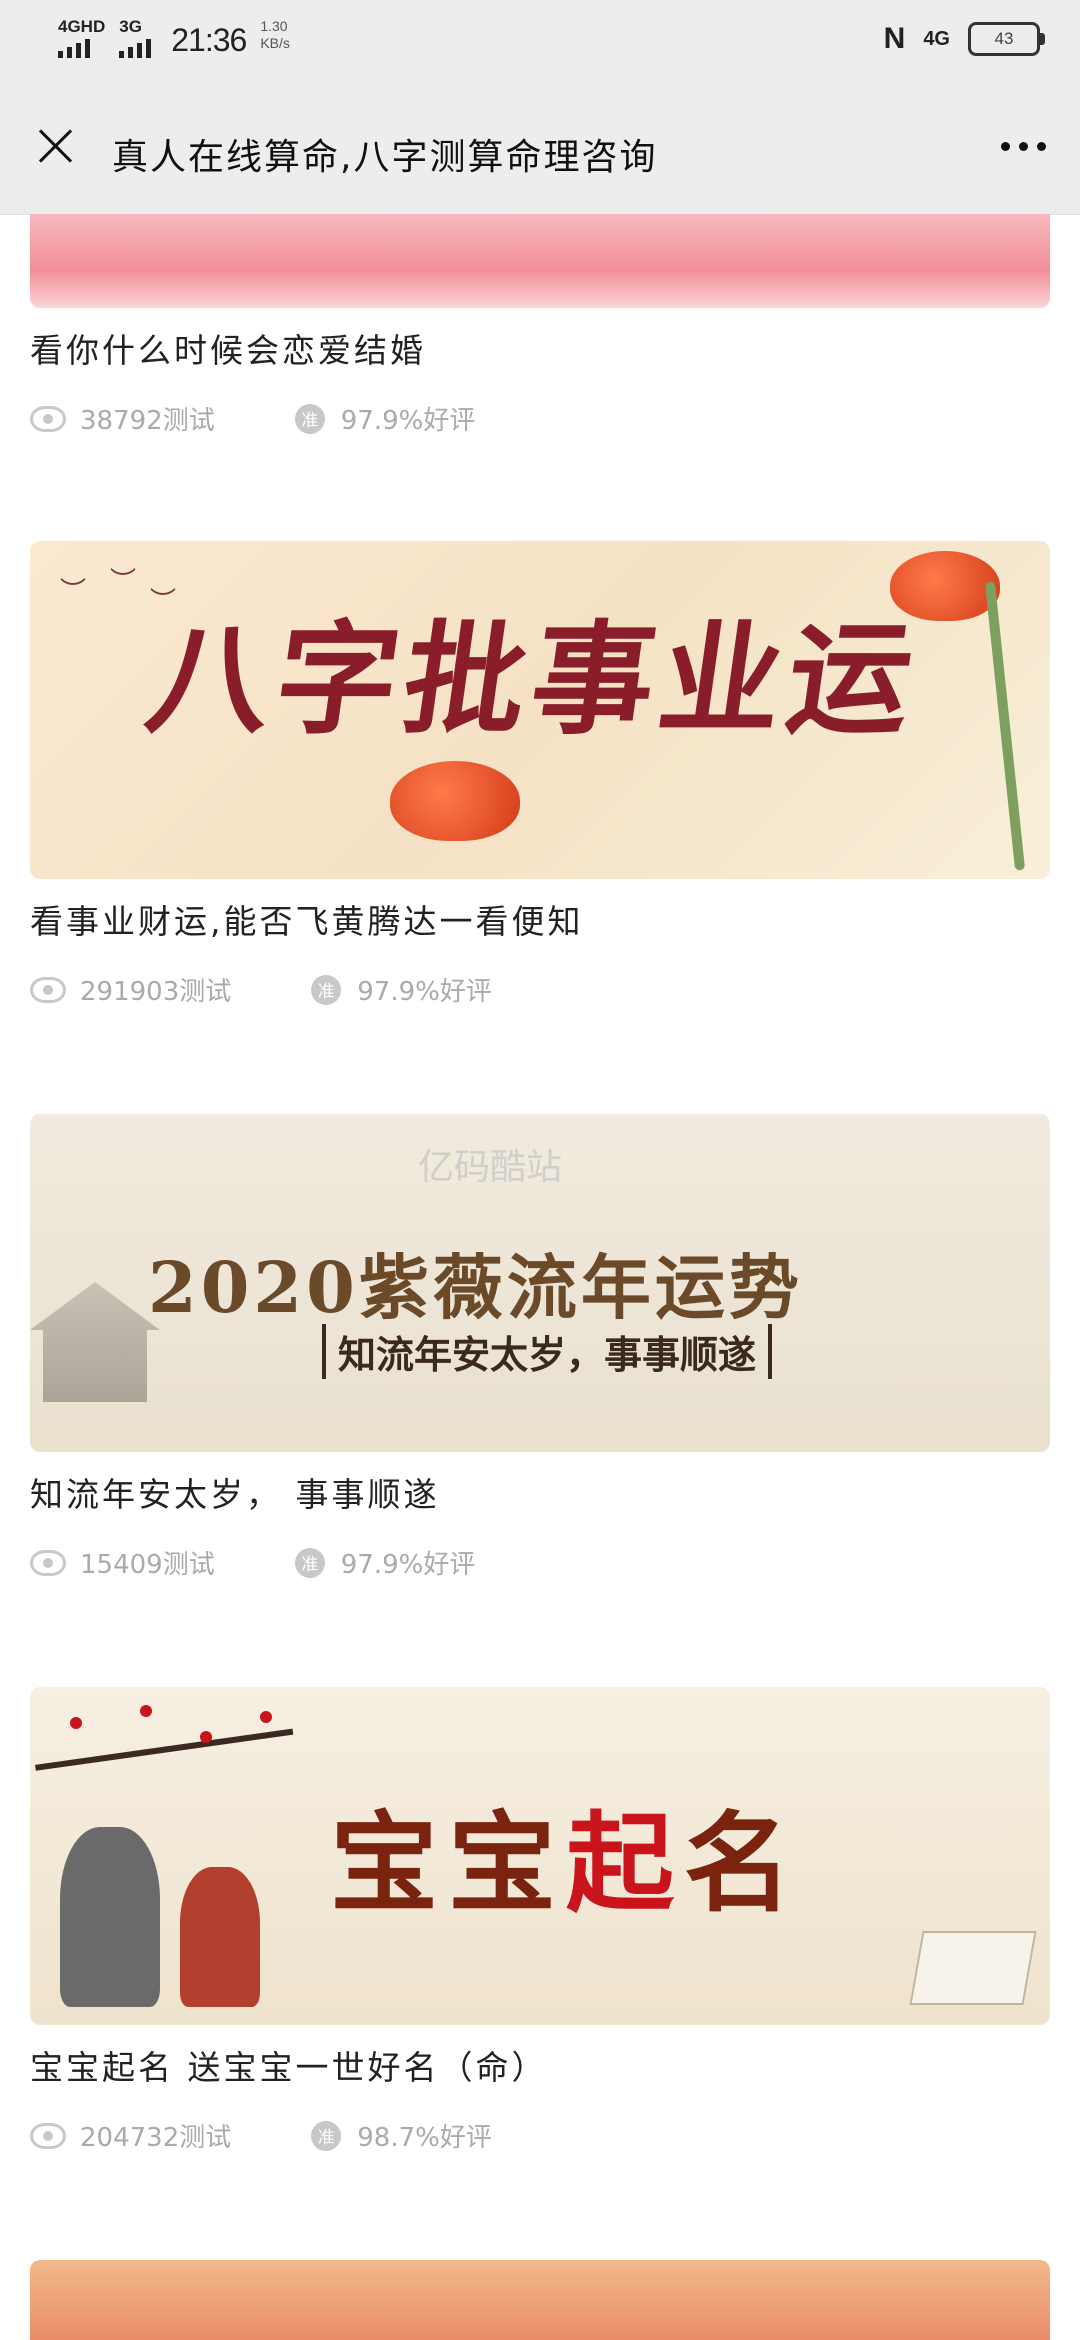 This screenshot has width=1080, height=2340. I want to click on network-label-1: 4GHD, so click(82, 26).